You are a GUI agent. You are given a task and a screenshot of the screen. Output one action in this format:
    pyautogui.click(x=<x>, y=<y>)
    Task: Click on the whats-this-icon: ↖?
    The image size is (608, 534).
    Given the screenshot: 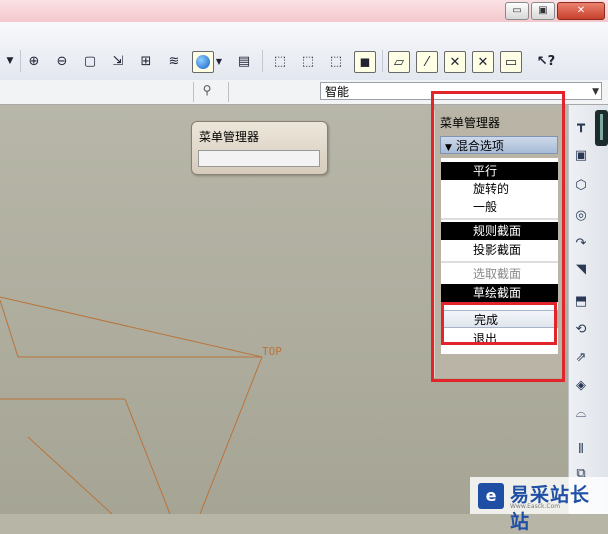 What is the action you would take?
    pyautogui.click(x=546, y=61)
    